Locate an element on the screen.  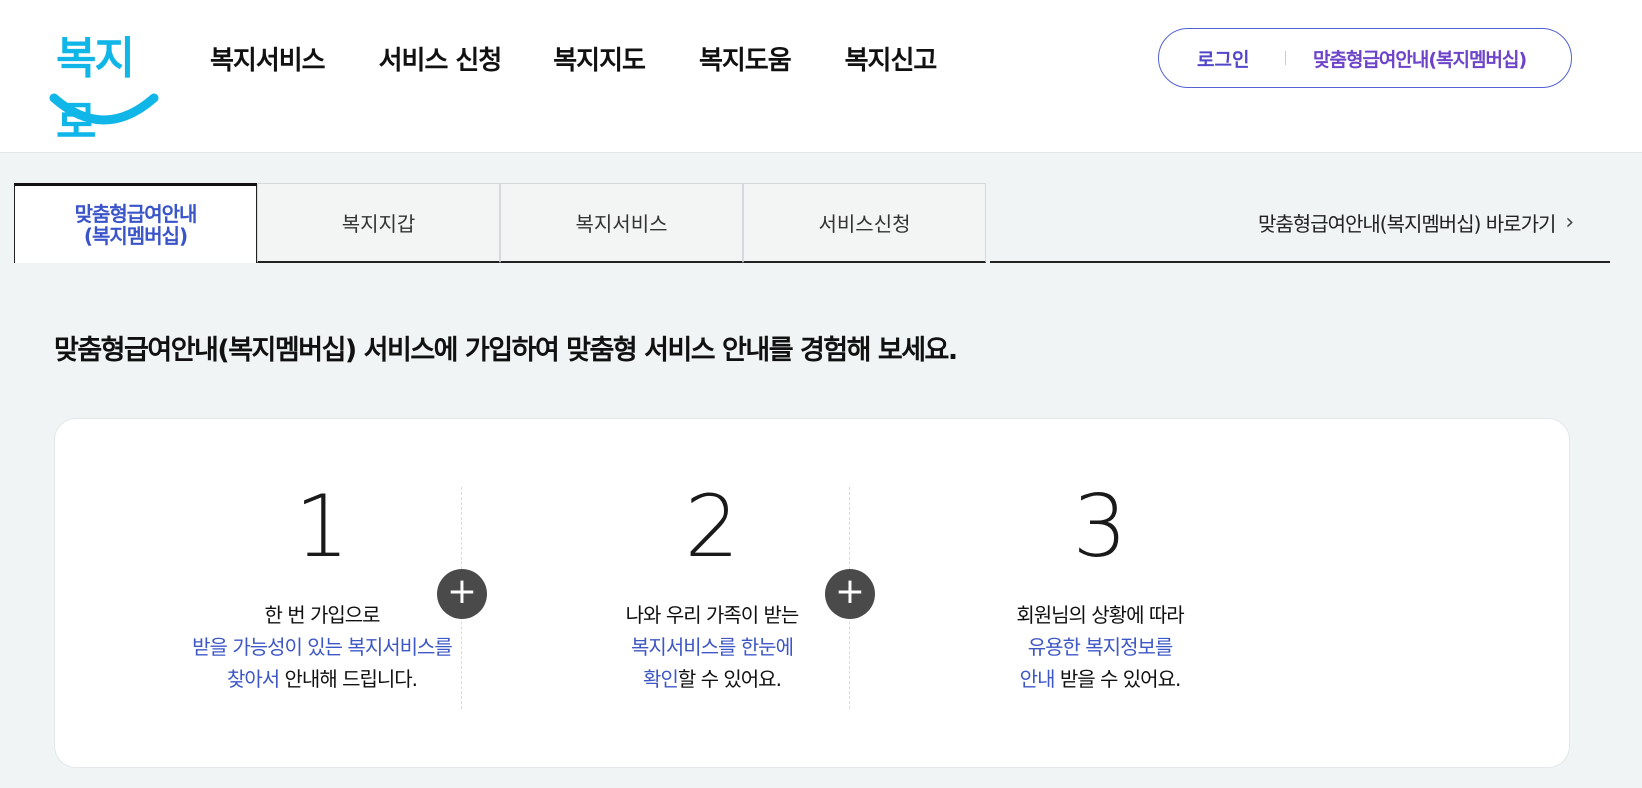
main-nav: 복지서비스 서비스 신청 복지지도 복지도움 복지신고 is located at coordinates (600, 58).